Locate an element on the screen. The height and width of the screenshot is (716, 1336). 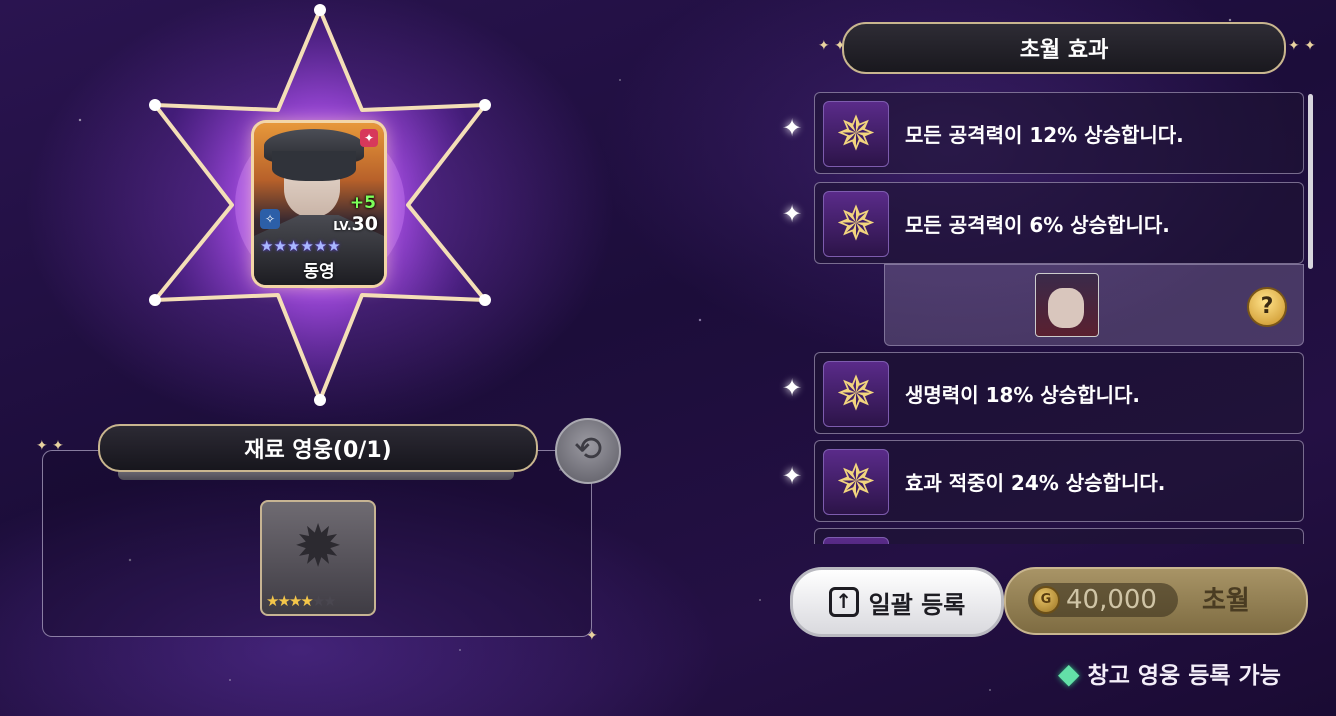
effect-text: 효과 적중이 24% 상승합니다. is located at coordinates (1035, 482).